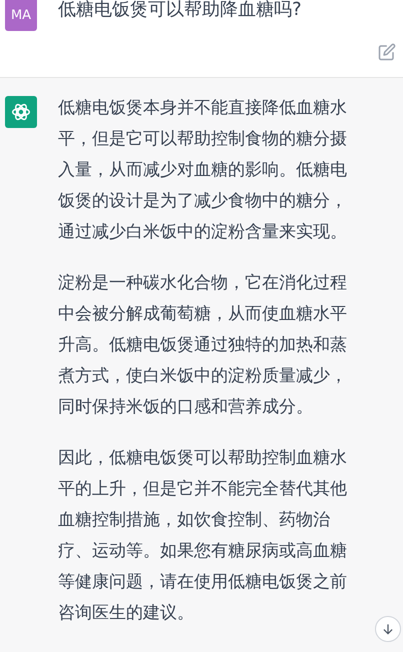  What do you see at coordinates (180, 11) in the screenshot?
I see `question-text: 低糖电饭煲可以帮助降血糖吗?` at bounding box center [180, 11].